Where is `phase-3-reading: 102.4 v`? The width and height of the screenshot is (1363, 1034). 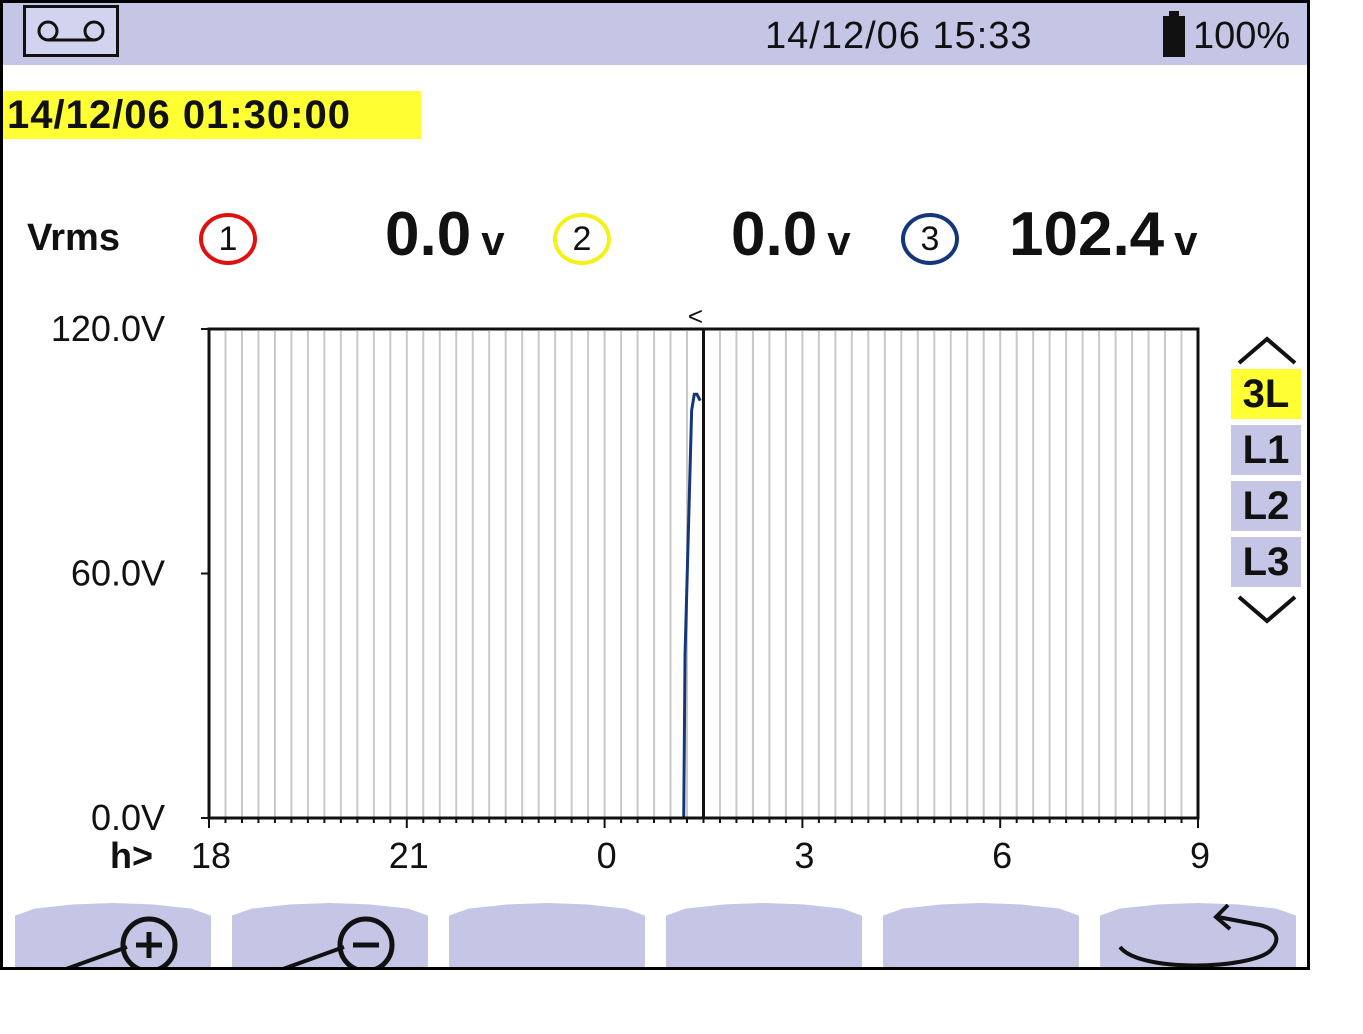 phase-3-reading: 102.4 v is located at coordinates (1103, 234).